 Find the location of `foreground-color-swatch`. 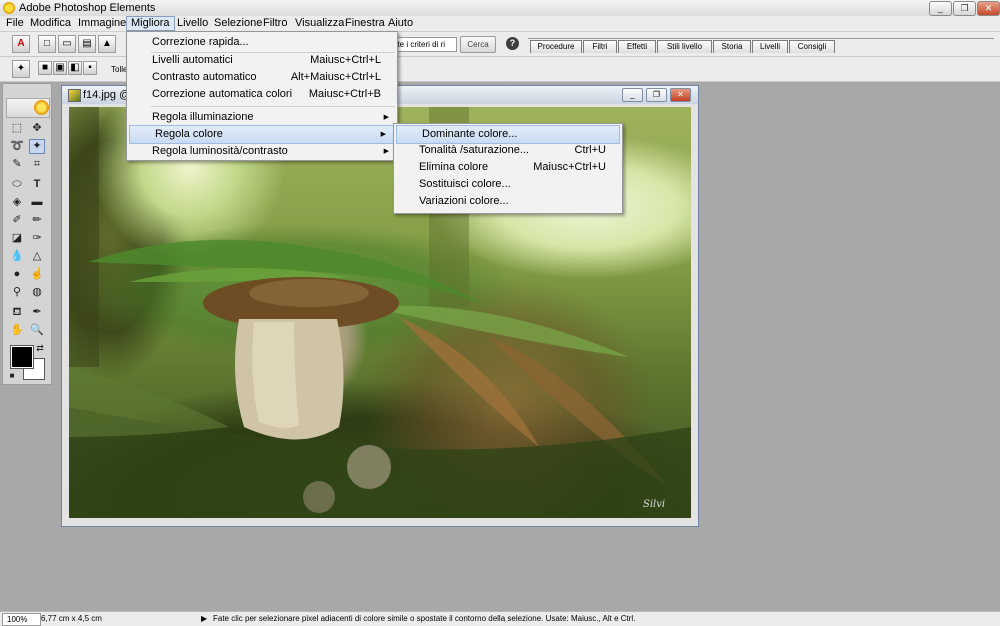

foreground-color-swatch is located at coordinates (22, 357).